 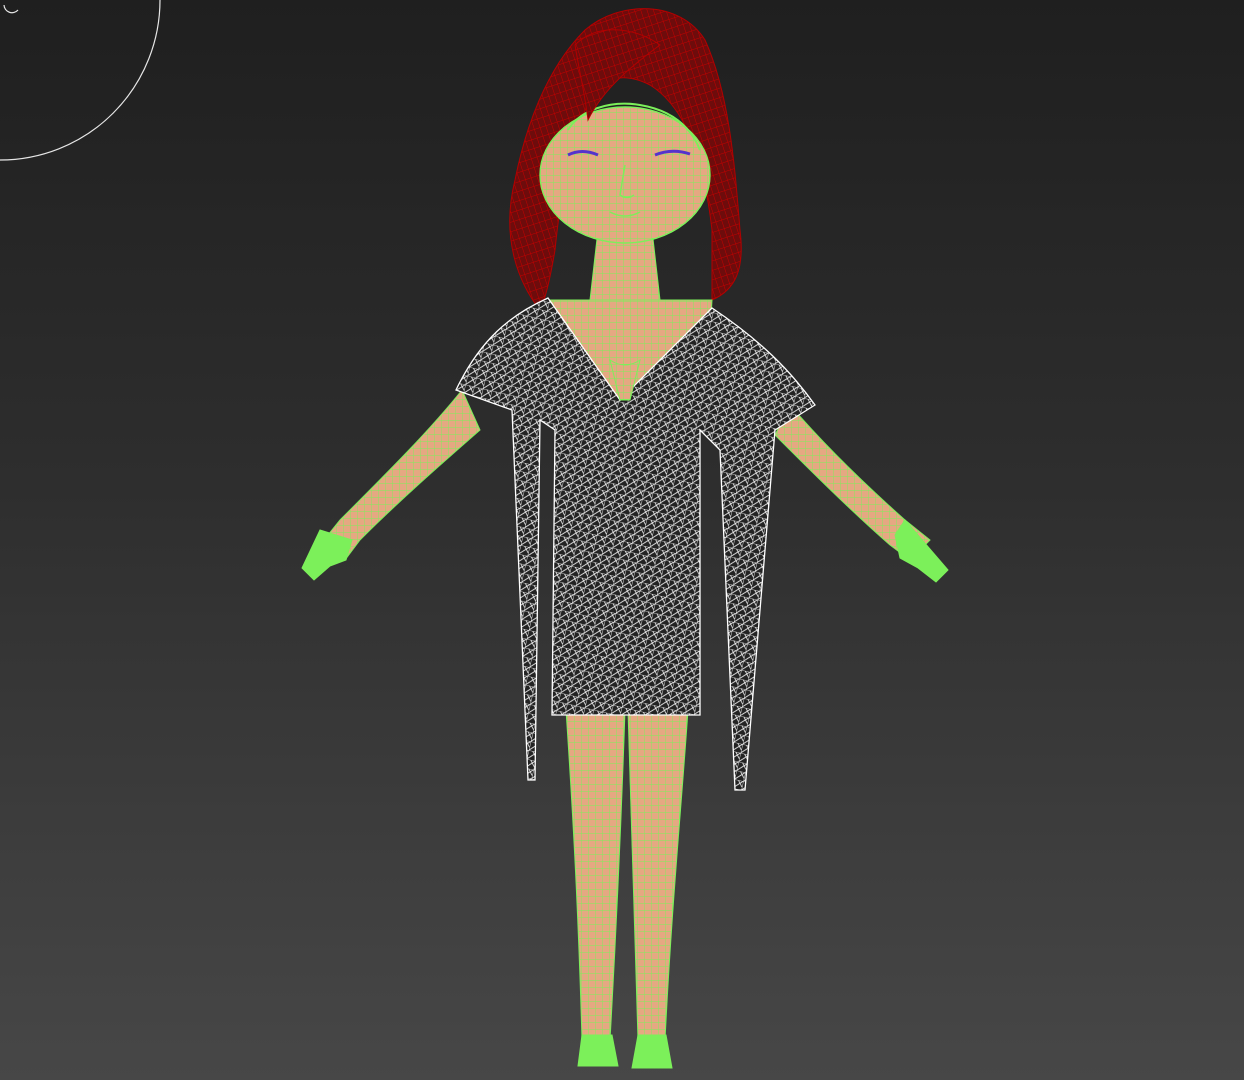 What do you see at coordinates (80, 80) in the screenshot?
I see `view-cube-circle-icon` at bounding box center [80, 80].